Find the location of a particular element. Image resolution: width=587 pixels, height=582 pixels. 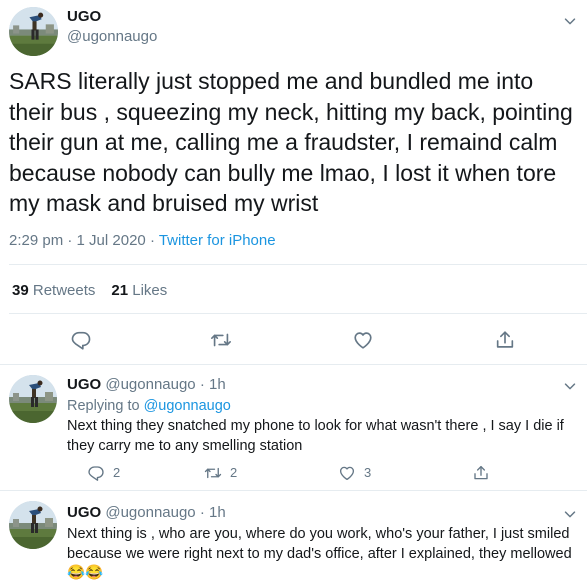

retweet-action: 2 is located at coordinates (220, 473).